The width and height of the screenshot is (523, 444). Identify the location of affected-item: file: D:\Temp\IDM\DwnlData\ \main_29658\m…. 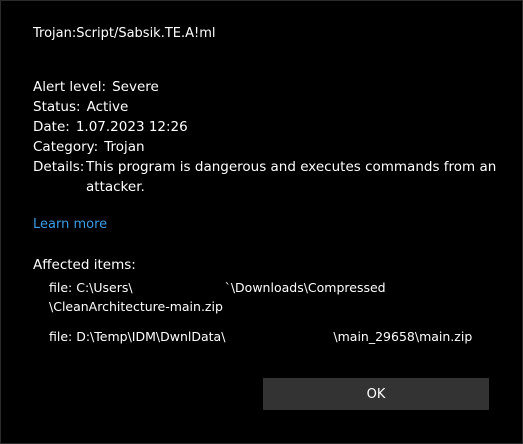
(260, 336).